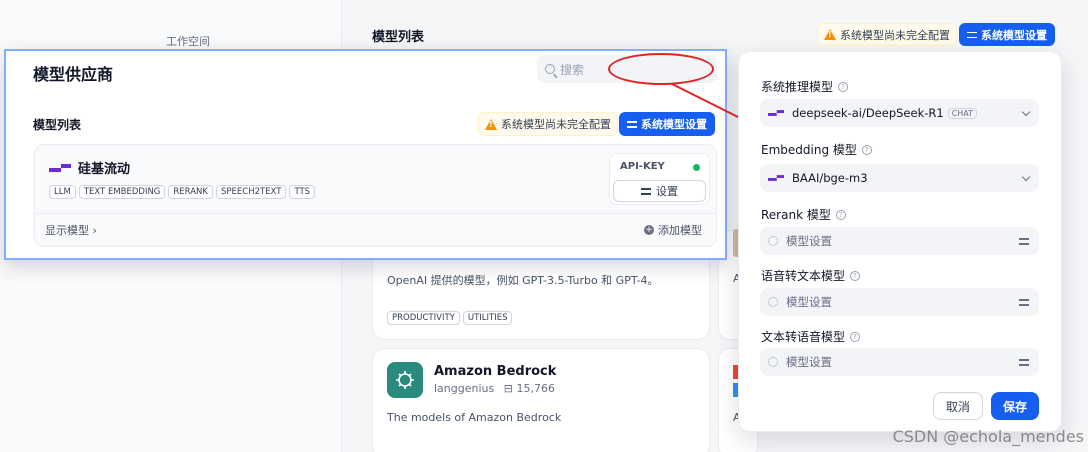 The image size is (1088, 452). I want to click on openai-tags: PRODUCTIVITY UTILITIES, so click(451, 318).